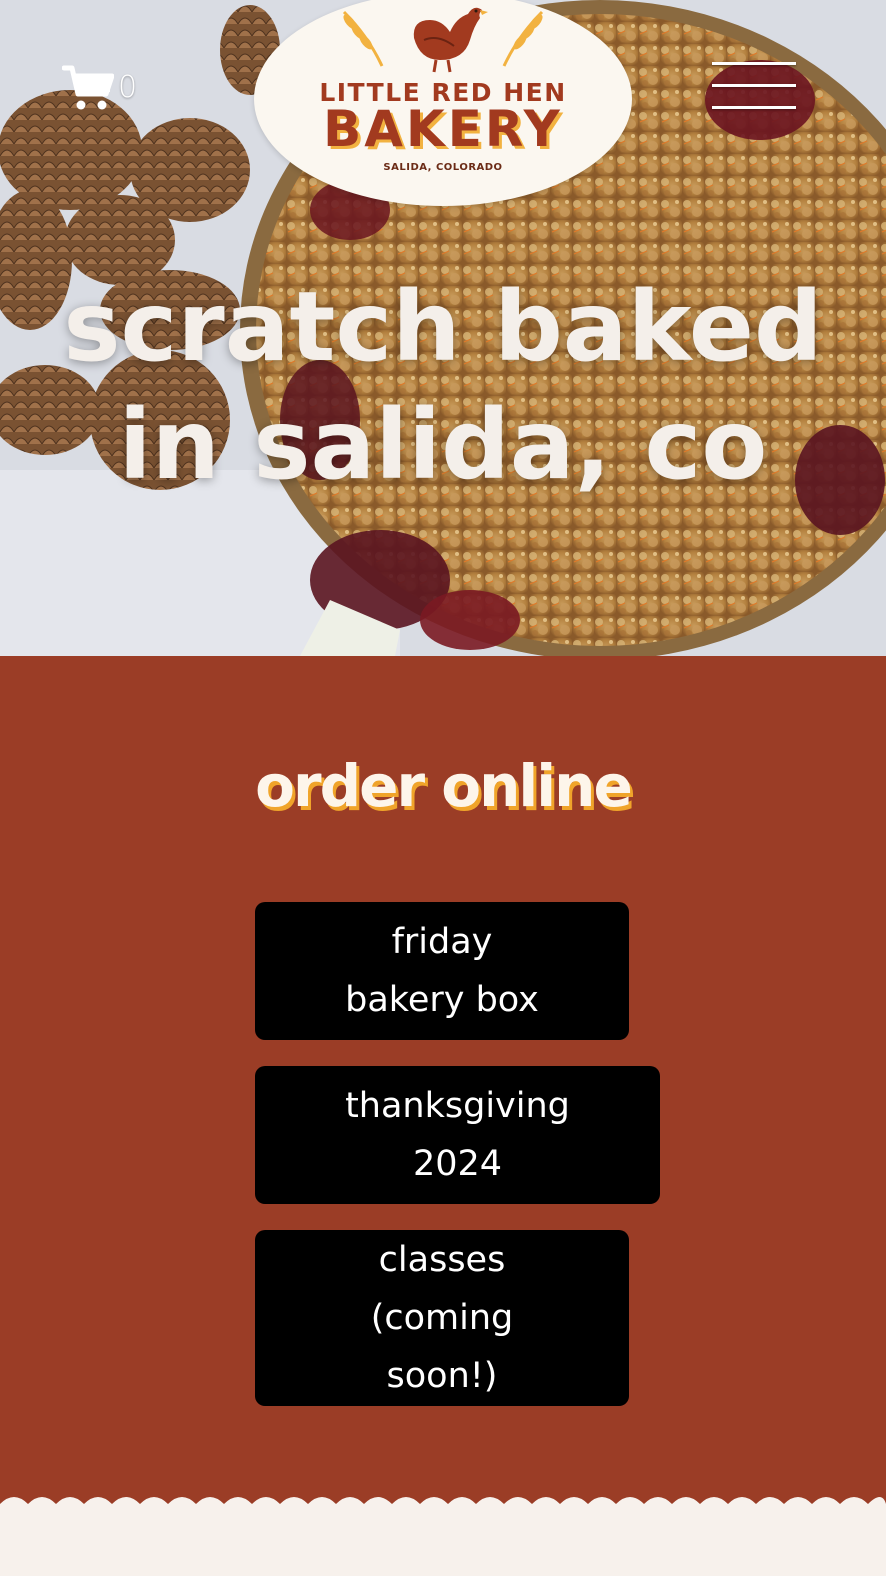 This screenshot has width=886, height=1576. I want to click on hero-title-line1: scratch baked, so click(443, 327).